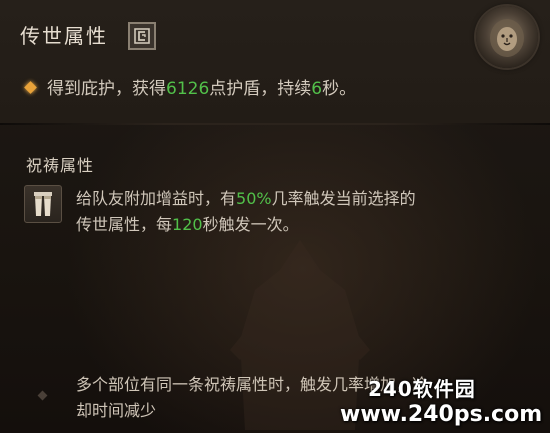 Image resolution: width=550 pixels, height=433 pixels. I want to click on tooltip-title: 传世属性, so click(64, 36).